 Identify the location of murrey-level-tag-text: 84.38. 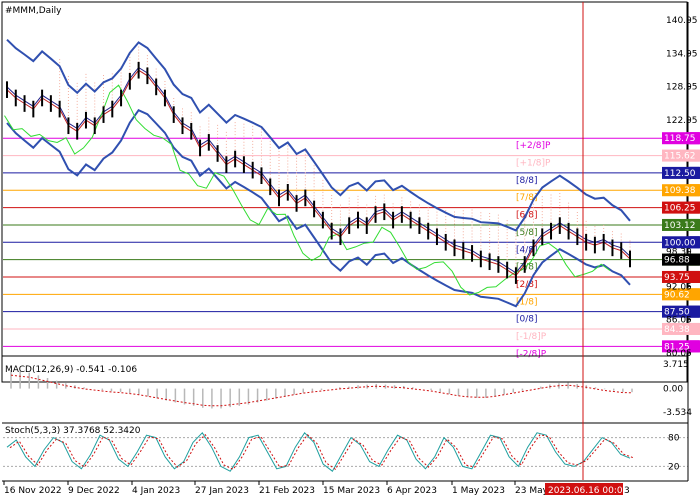
(677, 330).